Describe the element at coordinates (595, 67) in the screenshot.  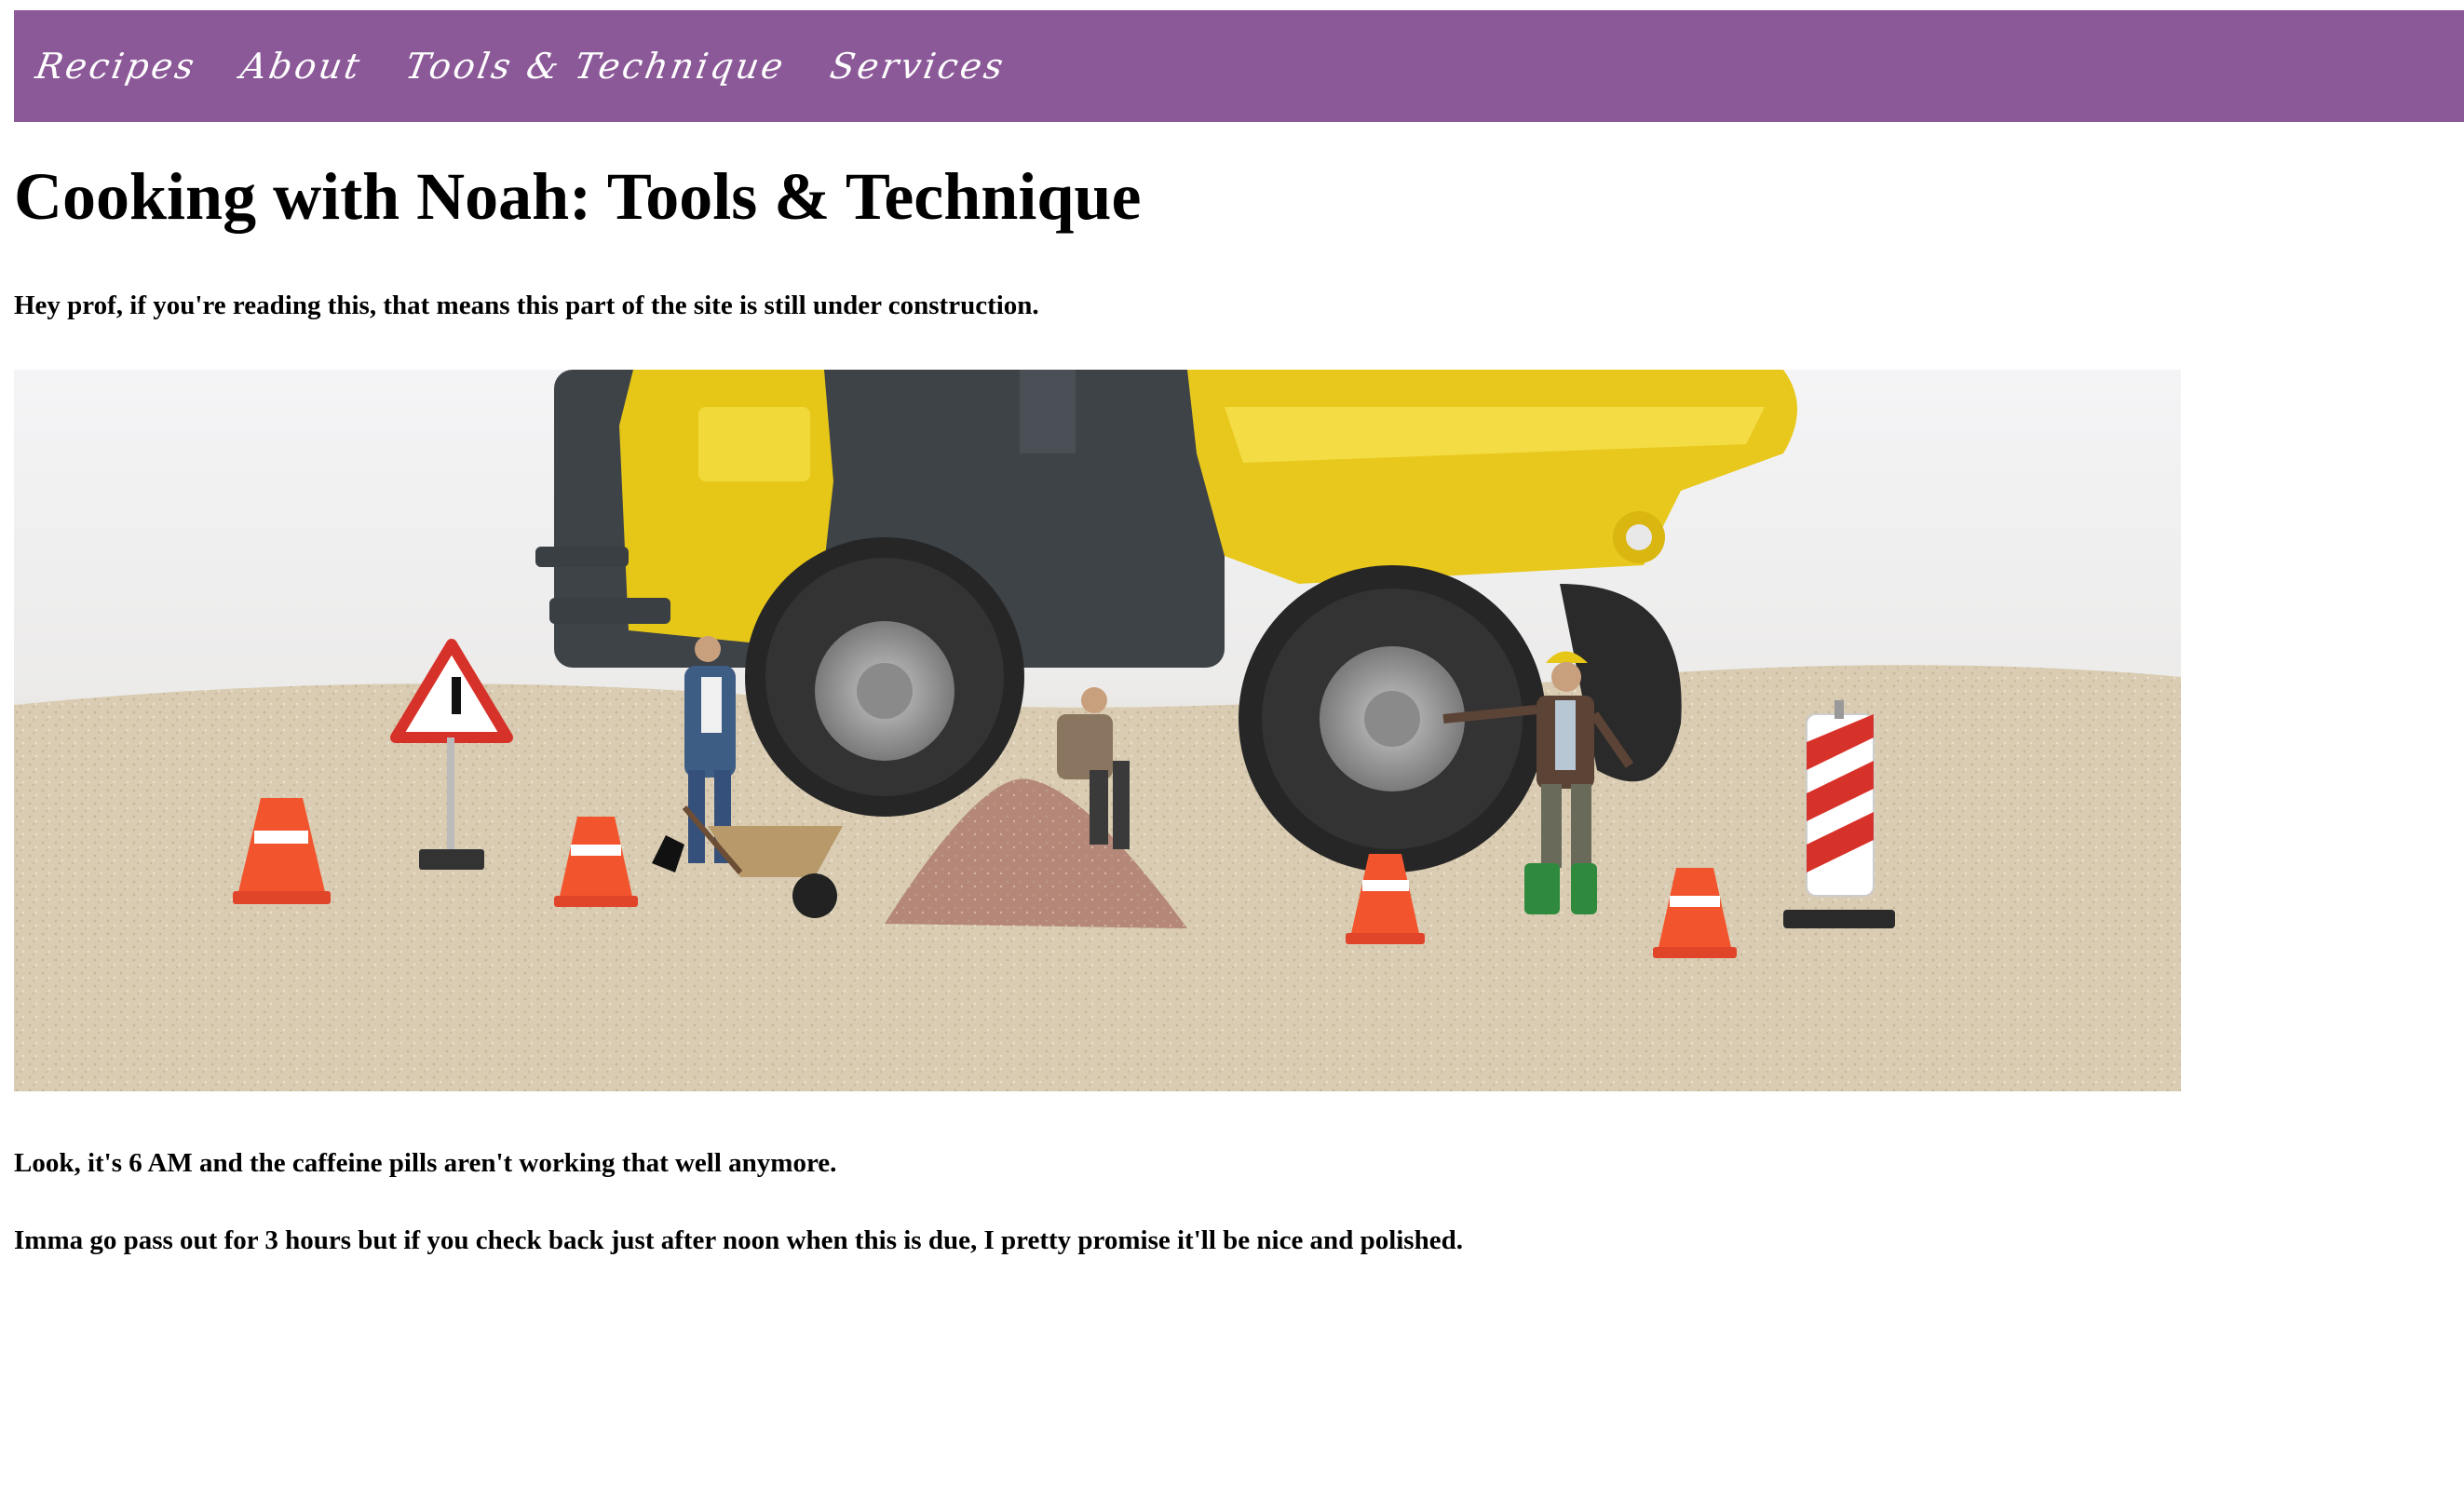
I see `nav-link-tools-technique: Tools & Technique` at that location.